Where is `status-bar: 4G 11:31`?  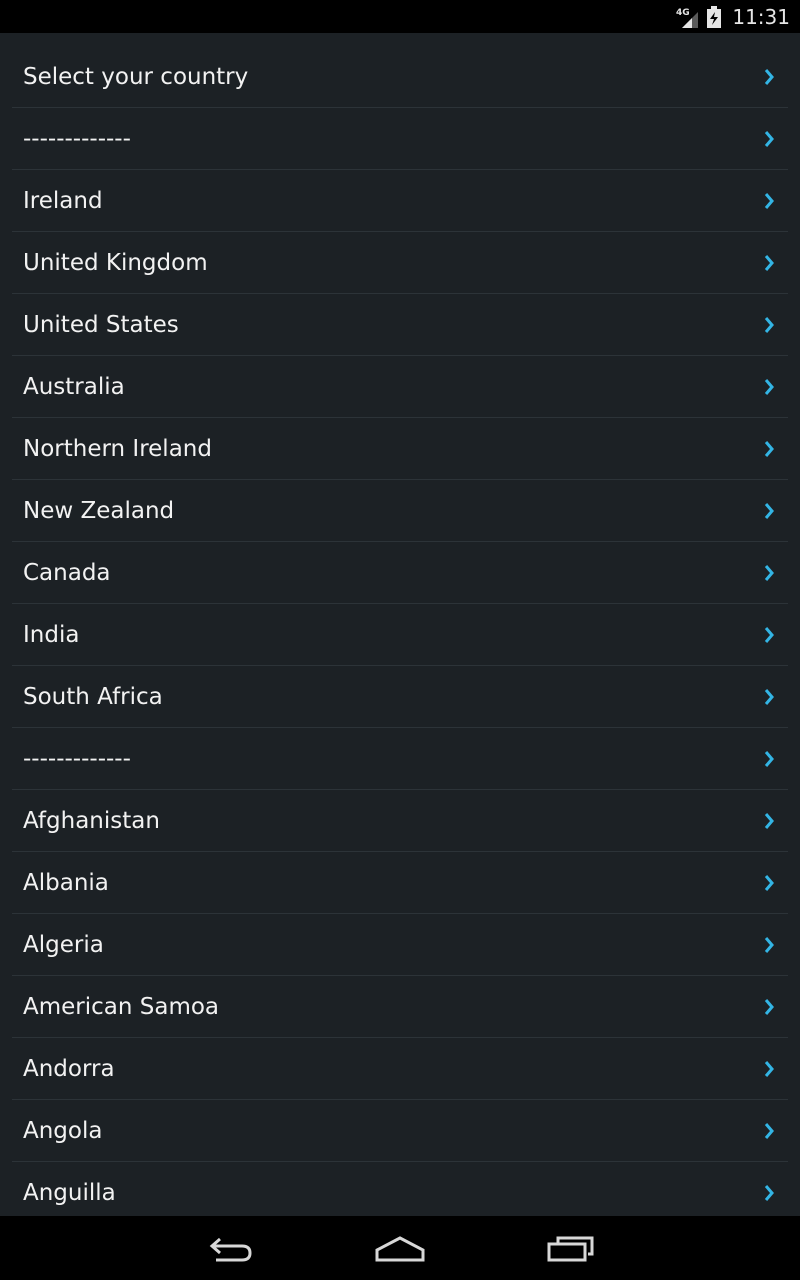
status-bar: 4G 11:31 is located at coordinates (400, 16).